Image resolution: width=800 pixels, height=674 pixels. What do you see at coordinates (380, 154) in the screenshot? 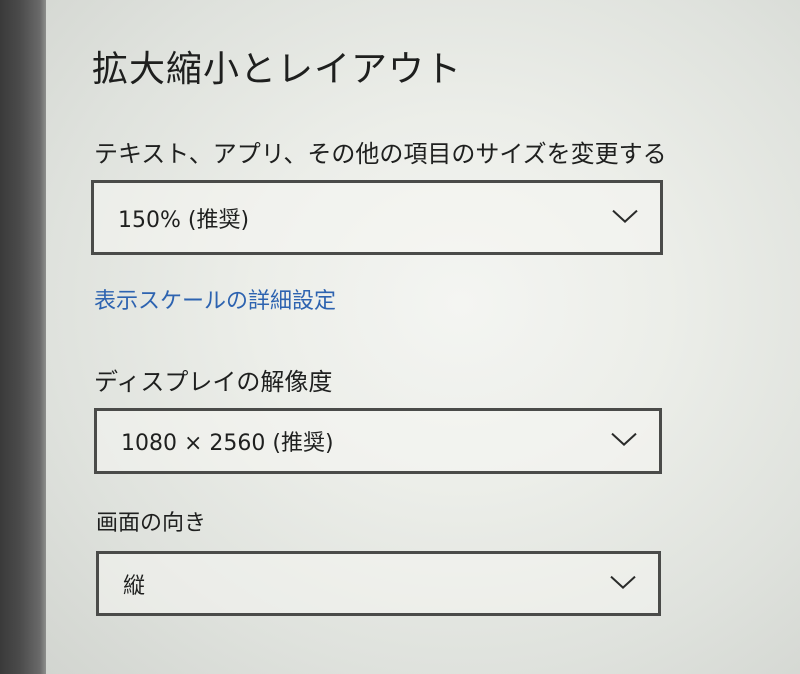
I see `scale-label: テキスト、アプリ、その他の項目のサイズを変更する` at bounding box center [380, 154].